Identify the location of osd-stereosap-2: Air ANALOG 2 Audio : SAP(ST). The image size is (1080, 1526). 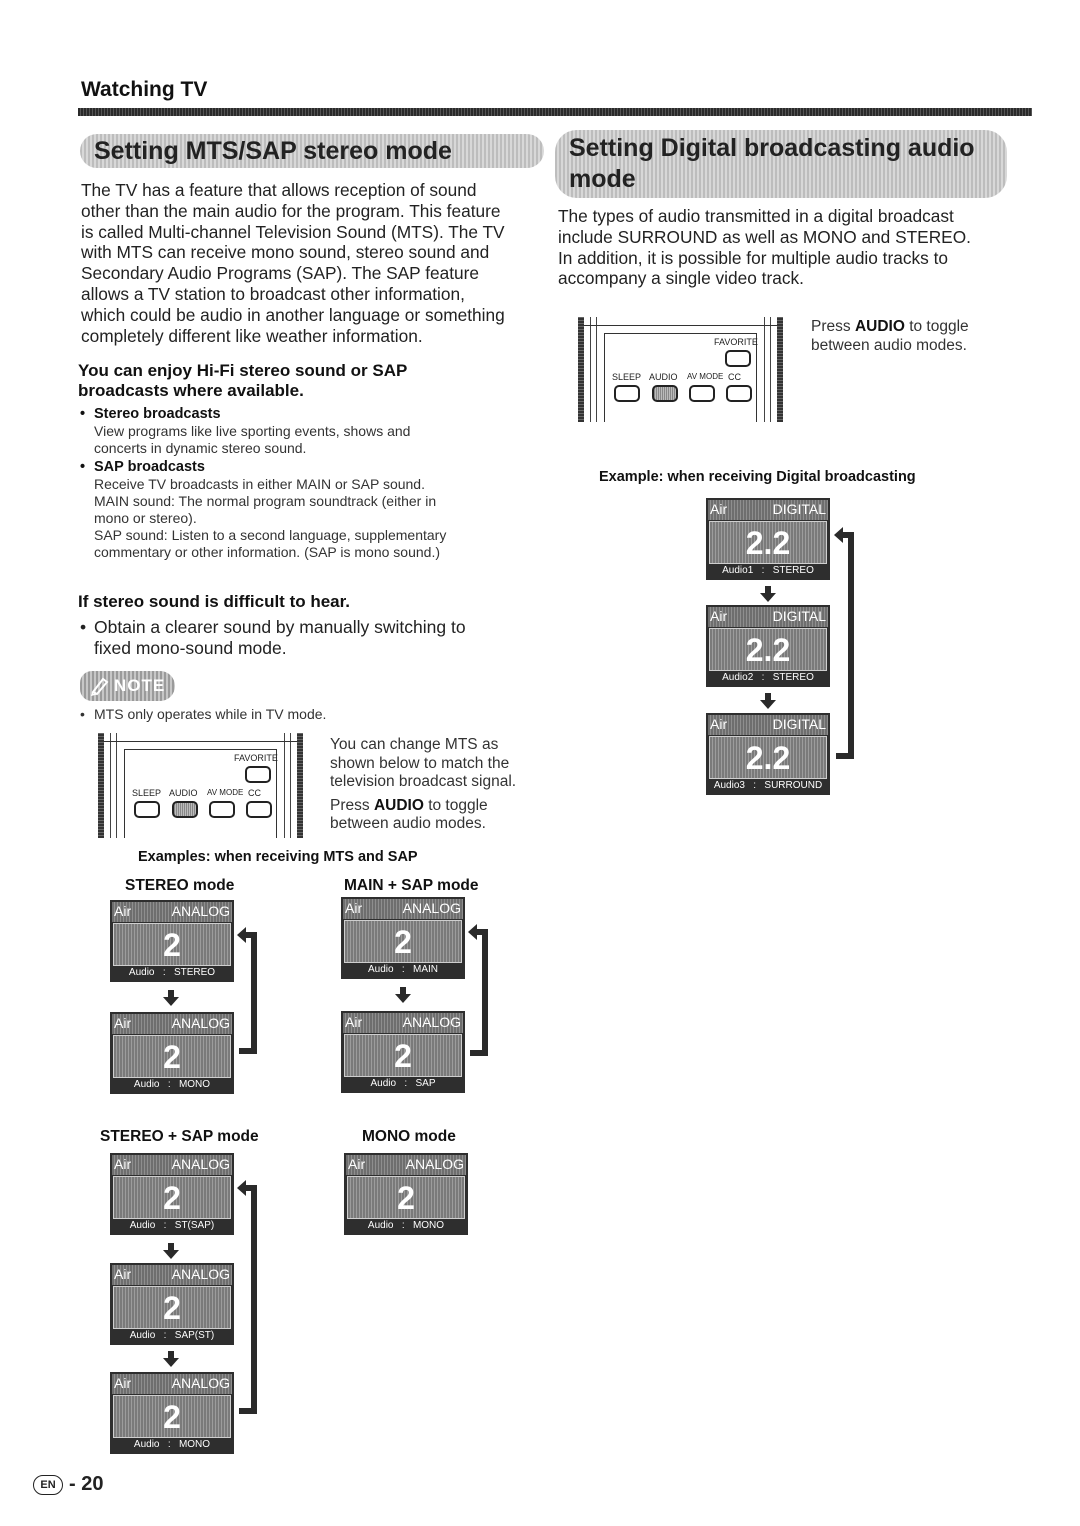
(172, 1304).